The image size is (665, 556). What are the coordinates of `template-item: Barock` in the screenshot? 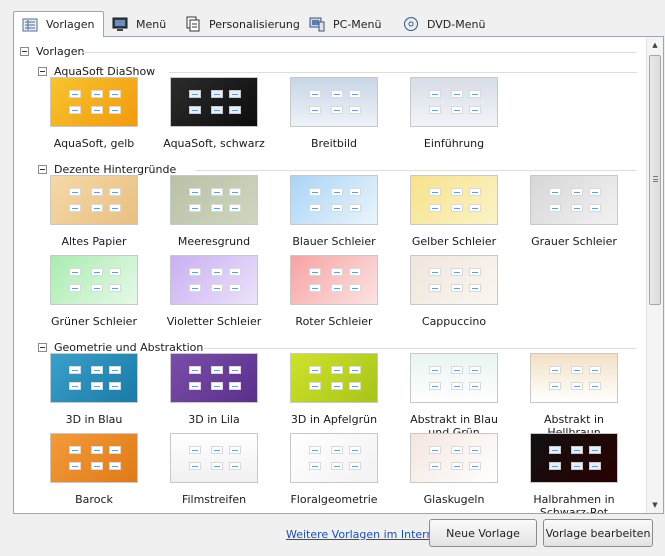 It's located at (94, 469).